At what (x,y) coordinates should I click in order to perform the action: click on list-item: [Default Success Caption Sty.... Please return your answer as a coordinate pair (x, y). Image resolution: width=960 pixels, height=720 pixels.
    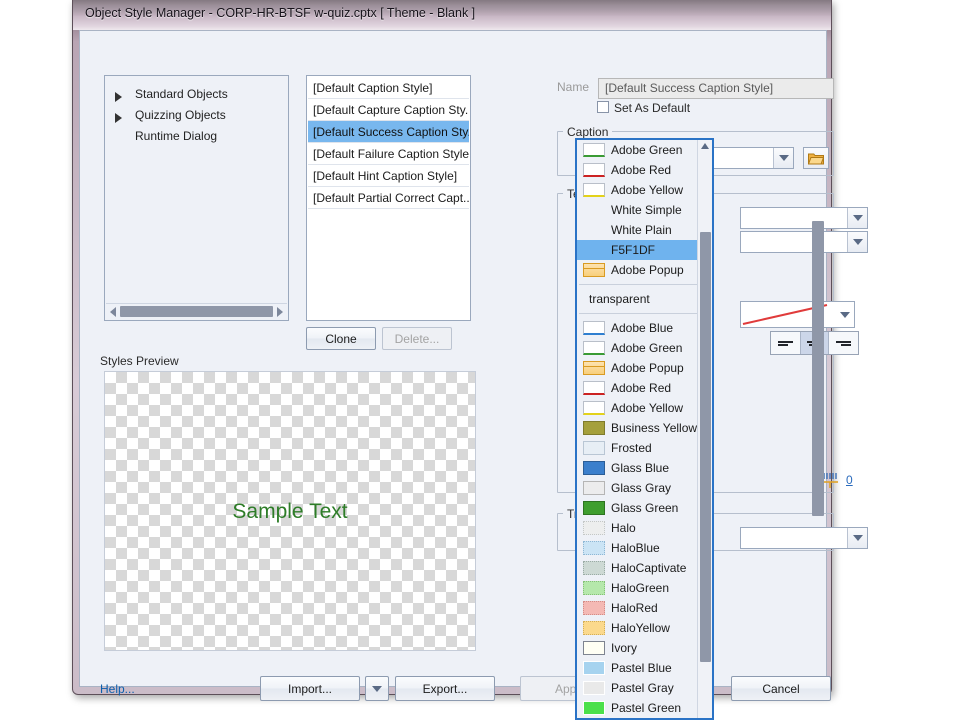
    Looking at the image, I should click on (388, 132).